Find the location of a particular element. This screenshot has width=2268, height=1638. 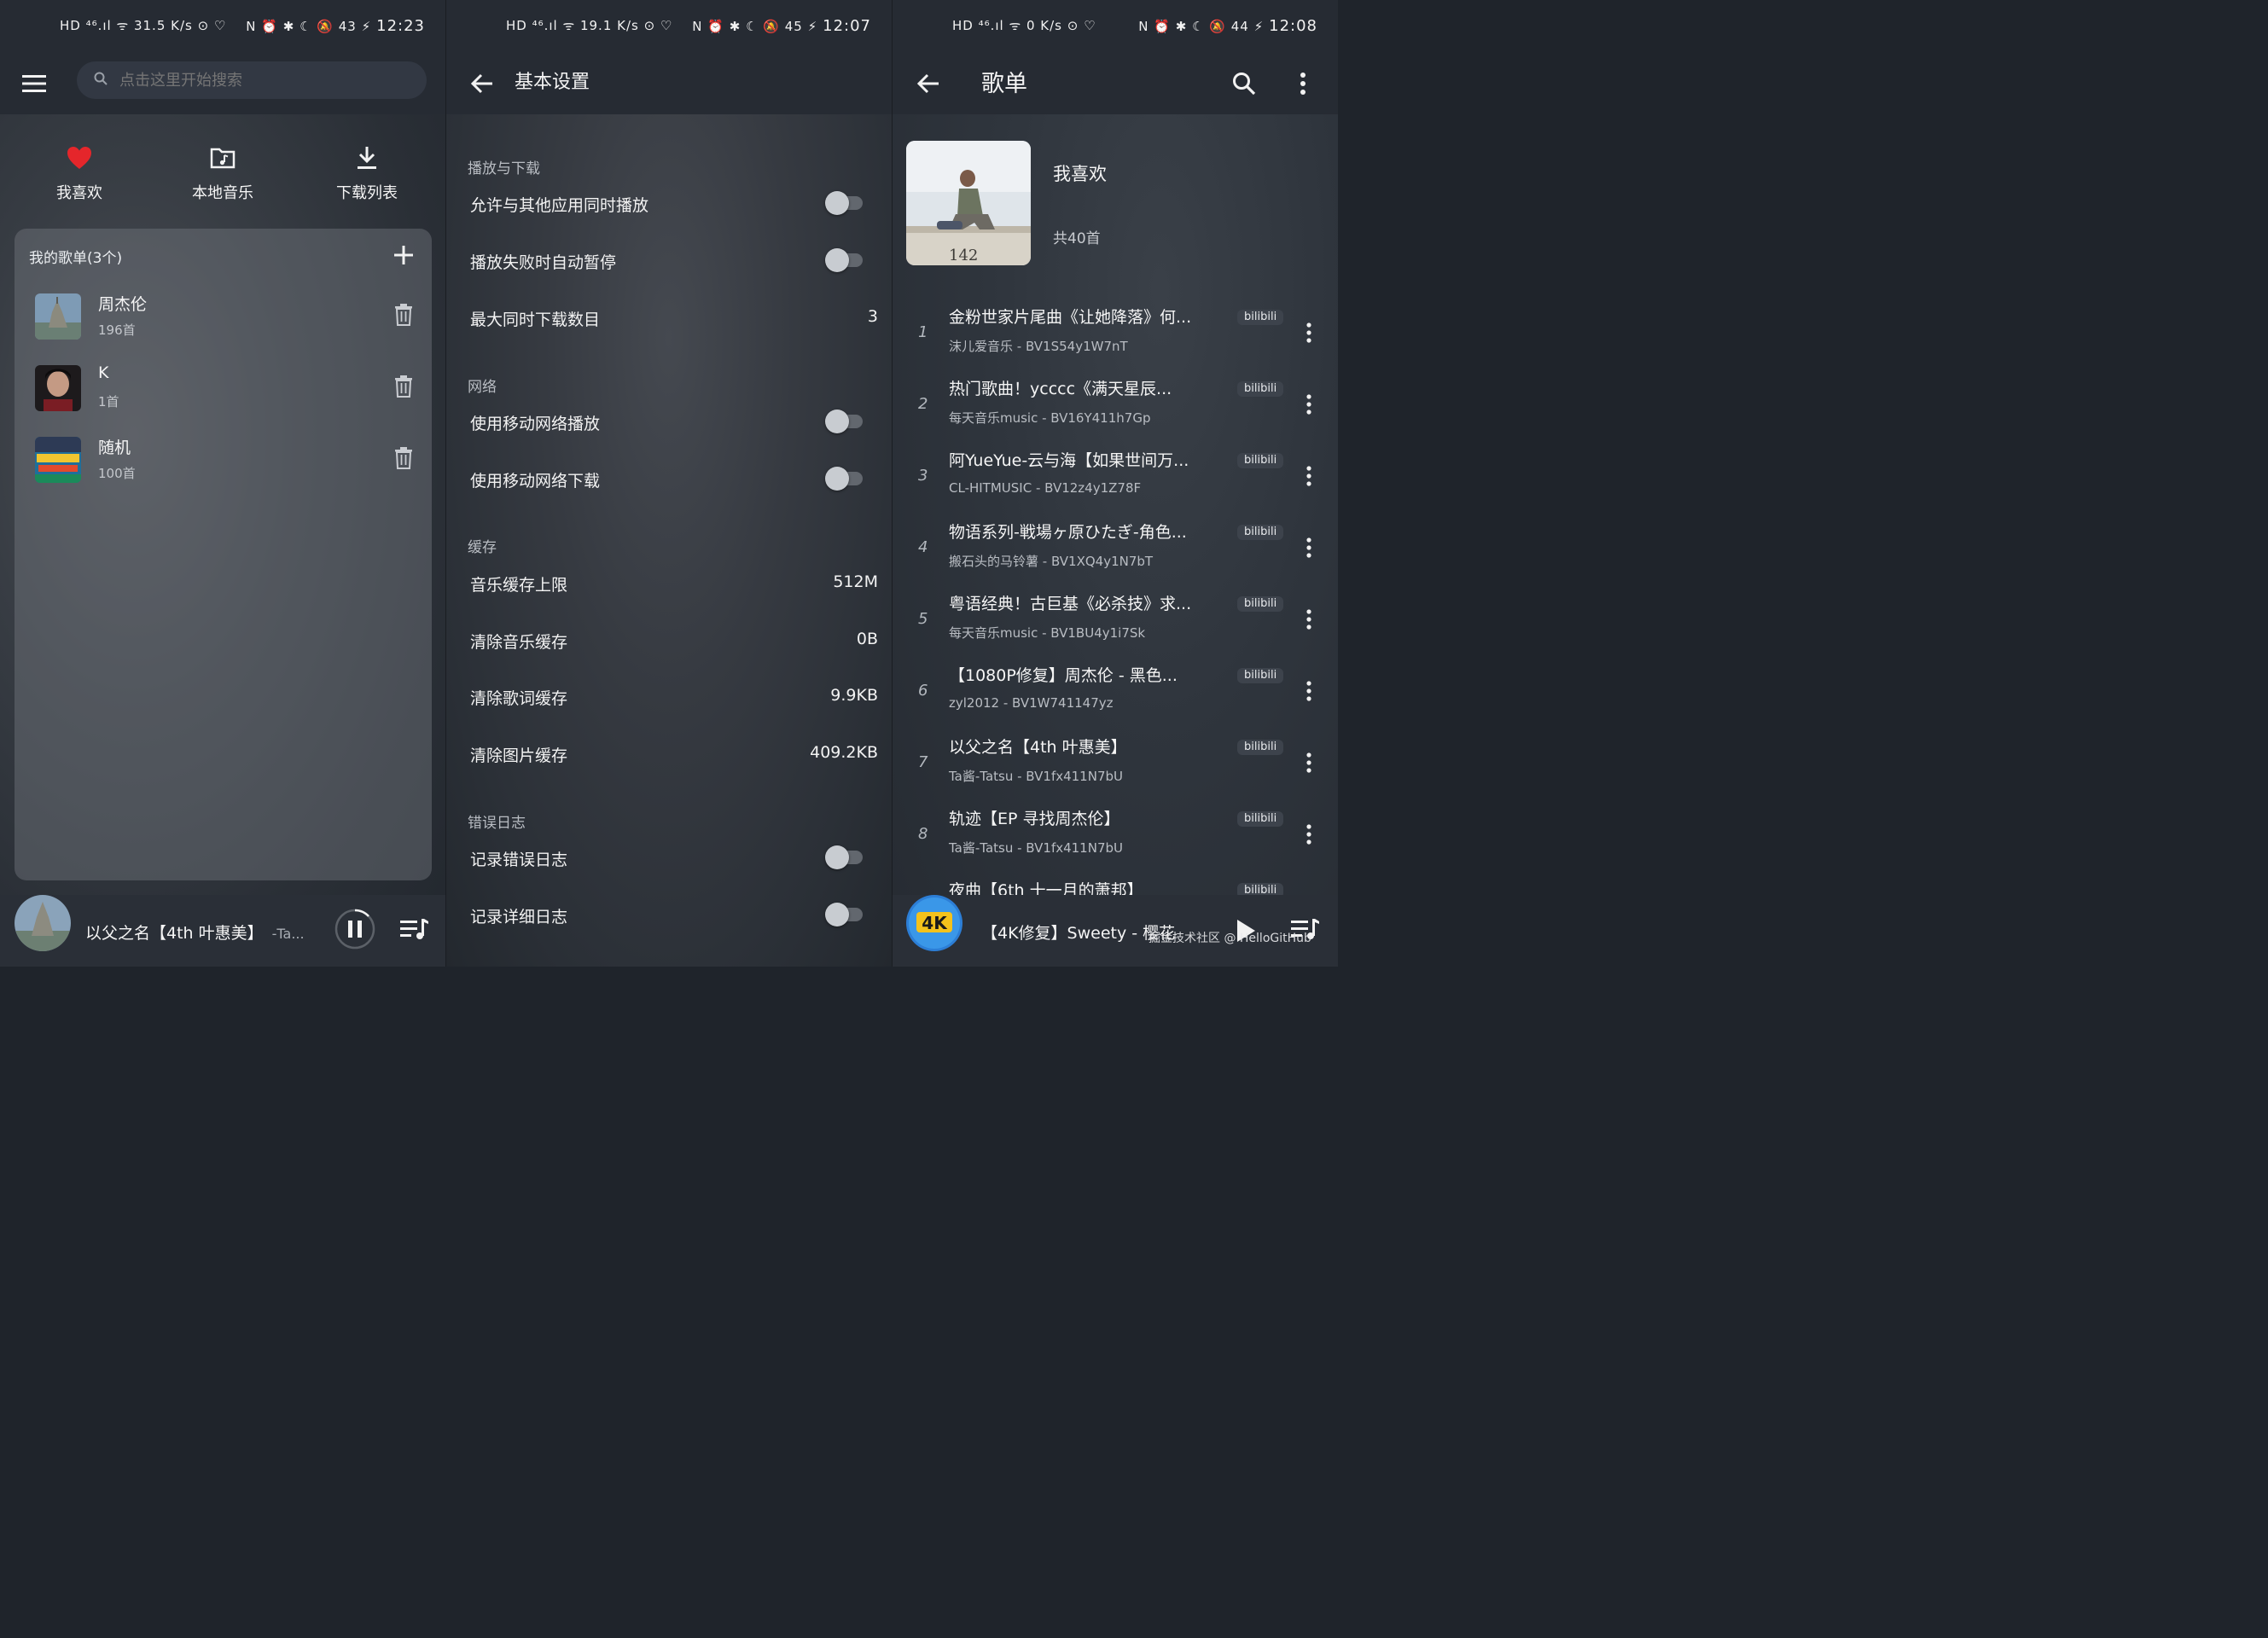

shortcut-downloads: 下载列表 is located at coordinates (367, 174).